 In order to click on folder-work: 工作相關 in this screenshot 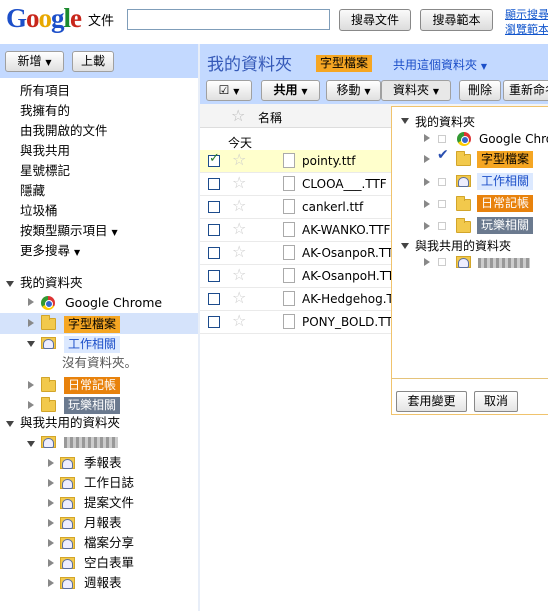, I will do `click(92, 344)`.